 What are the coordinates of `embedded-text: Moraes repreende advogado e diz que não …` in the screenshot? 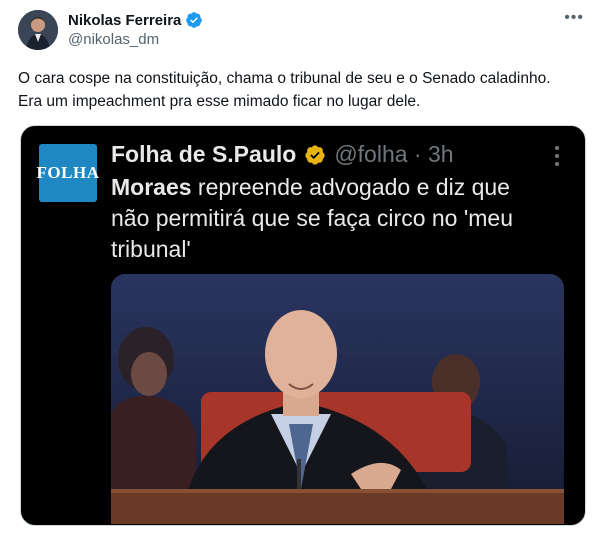 It's located at (331, 218).